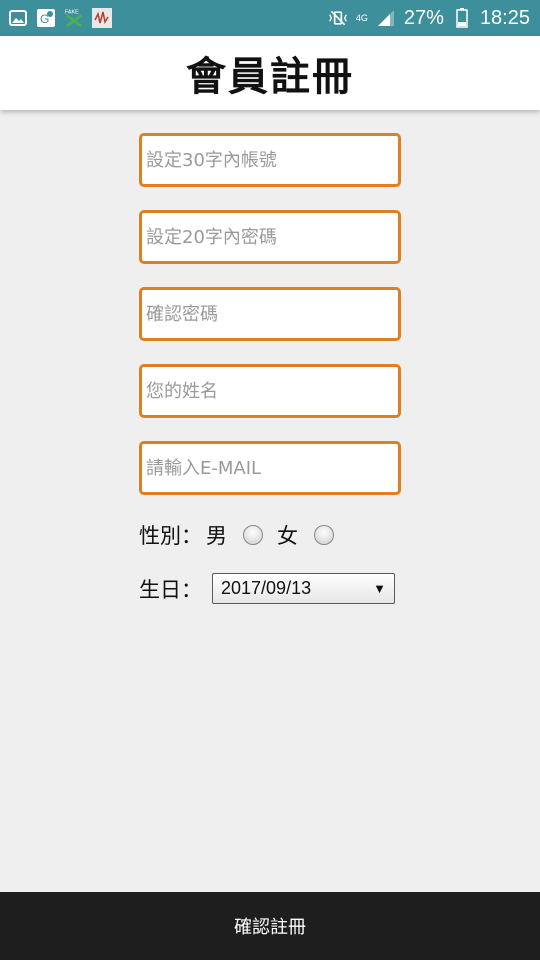 This screenshot has width=540, height=960. I want to click on battery-percent: 27%, so click(423, 17).